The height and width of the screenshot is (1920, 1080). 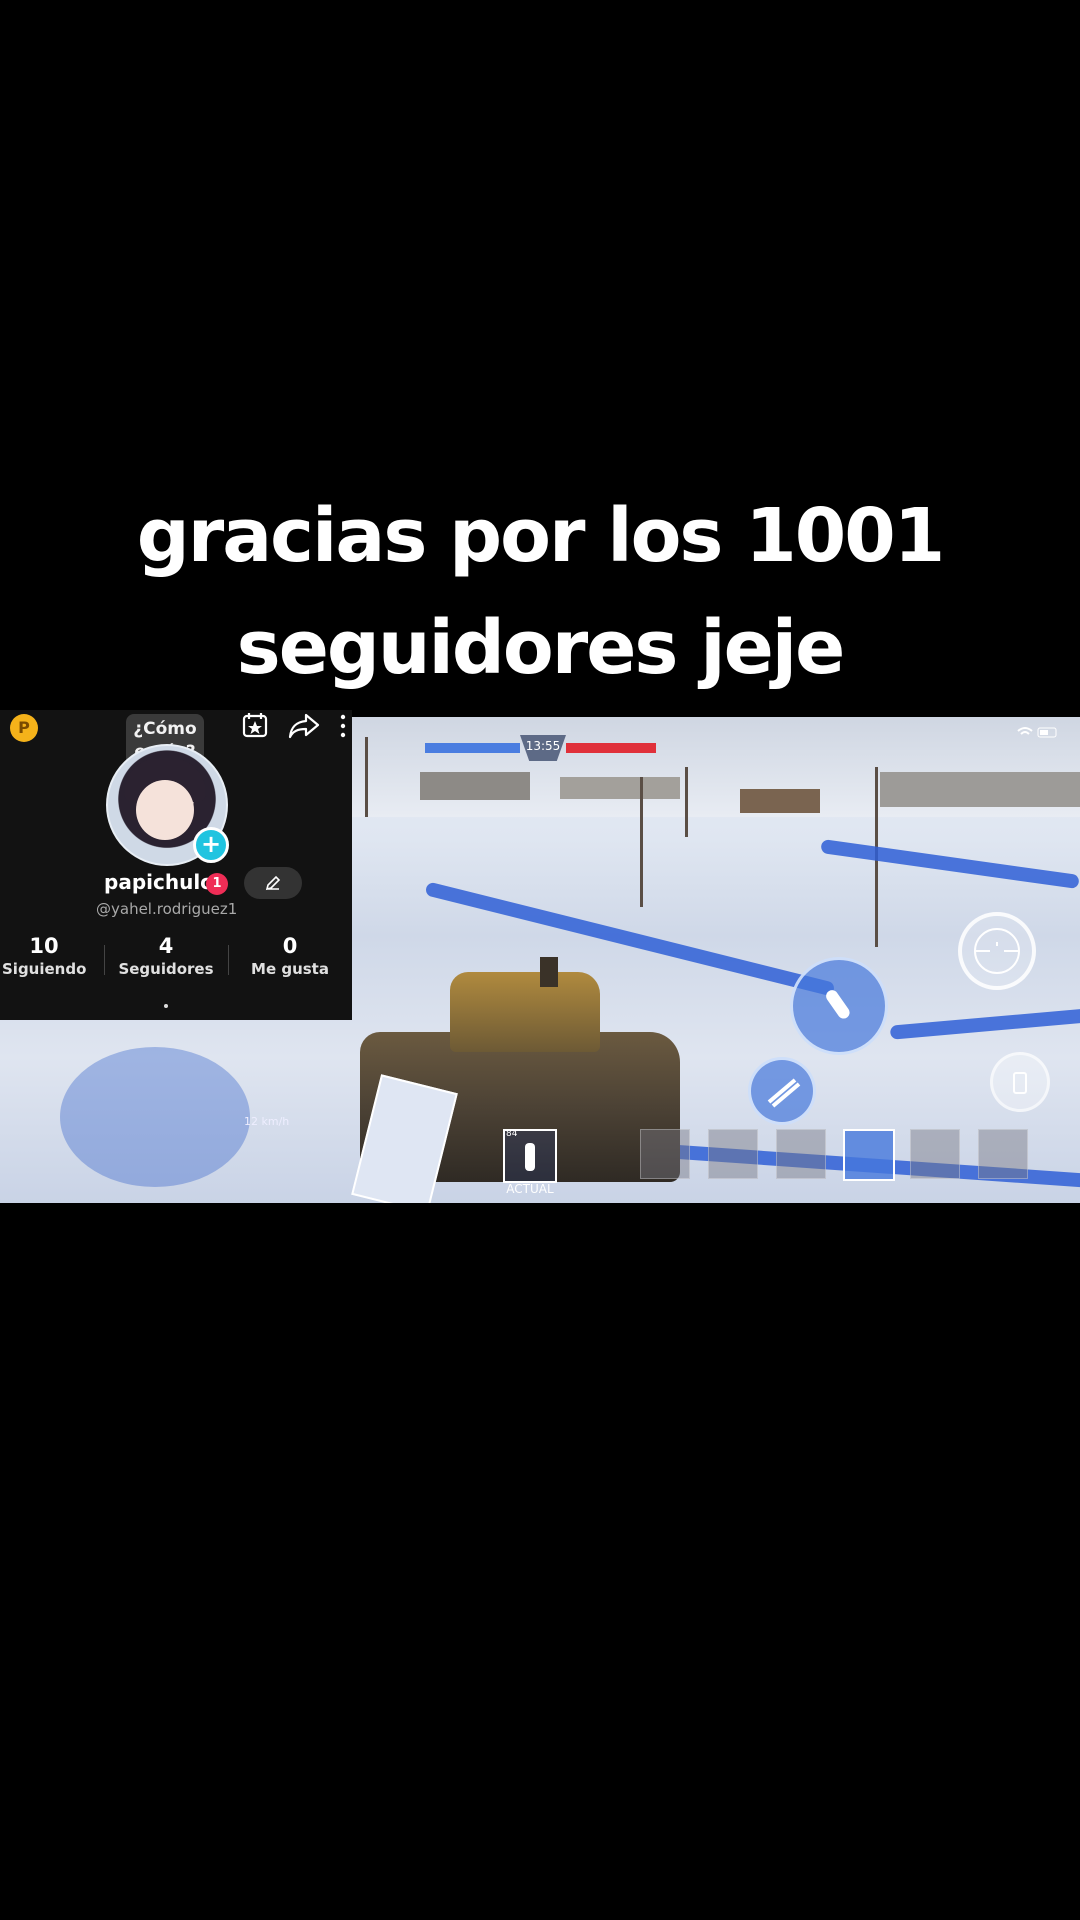 I want to click on stat-label: Me gusta, so click(x=290, y=969).